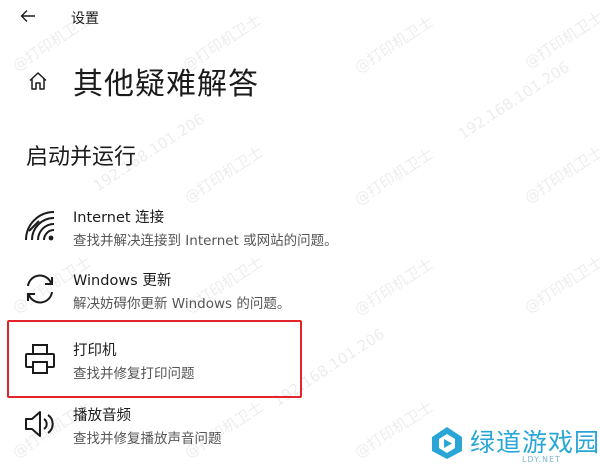 This screenshot has height=475, width=600. Describe the element at coordinates (220, 291) in the screenshot. I see `troubleshooter-item-windows-update: Windows 更新 解决妨碍你更新 Windows 的问题。` at that location.